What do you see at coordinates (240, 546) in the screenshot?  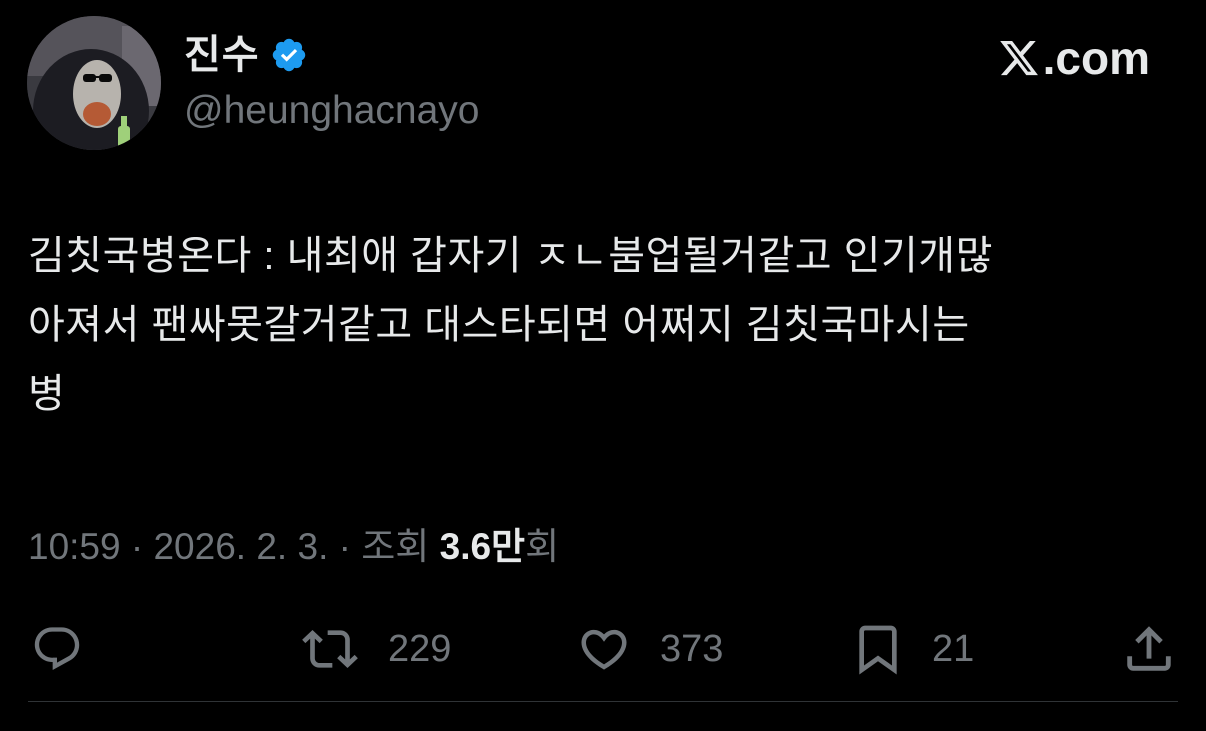 I see `tweet-date: 2026. 2. 3.` at bounding box center [240, 546].